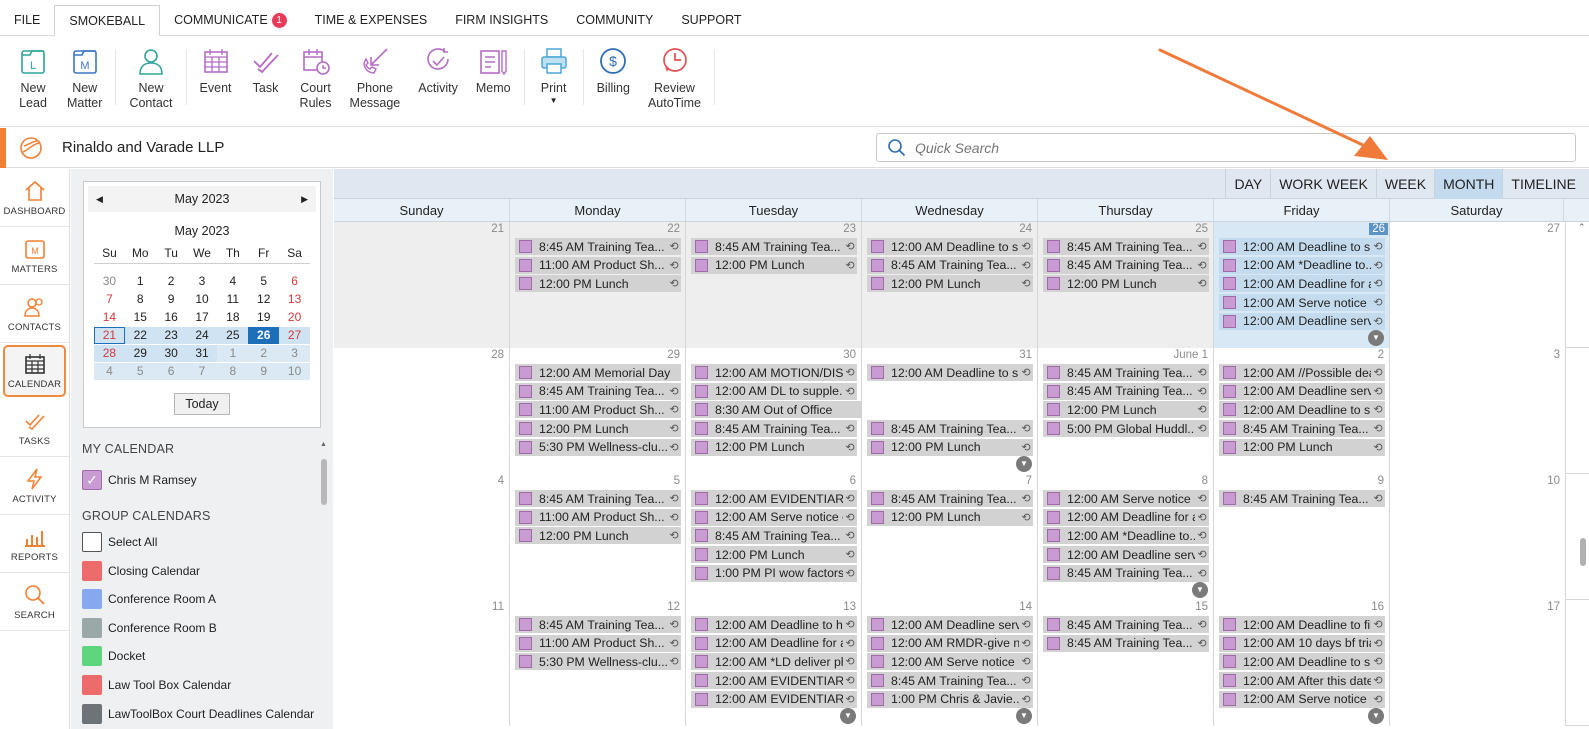  I want to click on checkbox-checked-icon: ✓, so click(92, 480).